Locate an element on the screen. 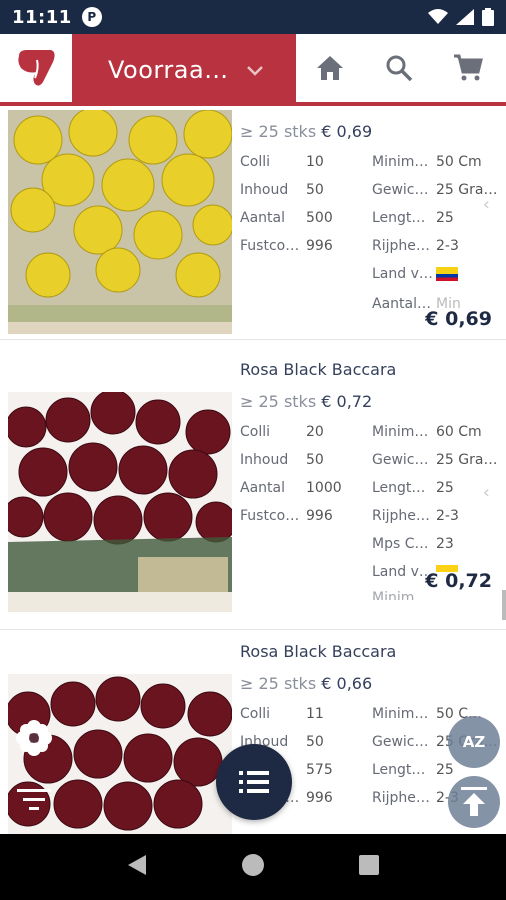 This screenshot has height=900, width=506. notification-icon: P is located at coordinates (91, 17).